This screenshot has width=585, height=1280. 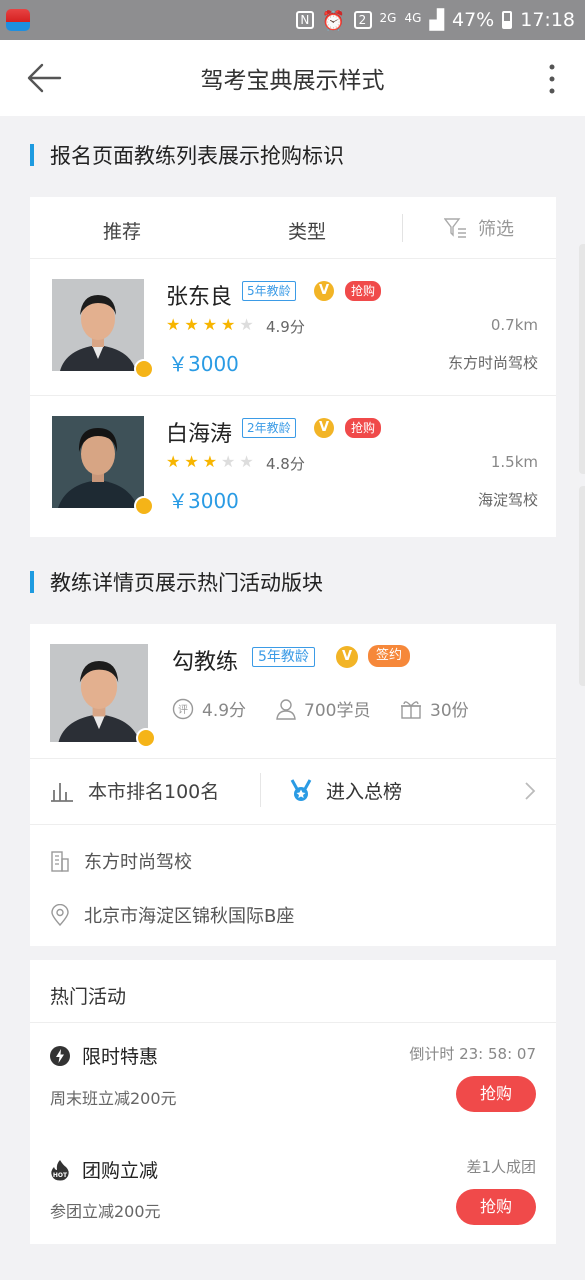 I want to click on nav-bar: 驾考宝典展示样式, so click(x=292, y=78).